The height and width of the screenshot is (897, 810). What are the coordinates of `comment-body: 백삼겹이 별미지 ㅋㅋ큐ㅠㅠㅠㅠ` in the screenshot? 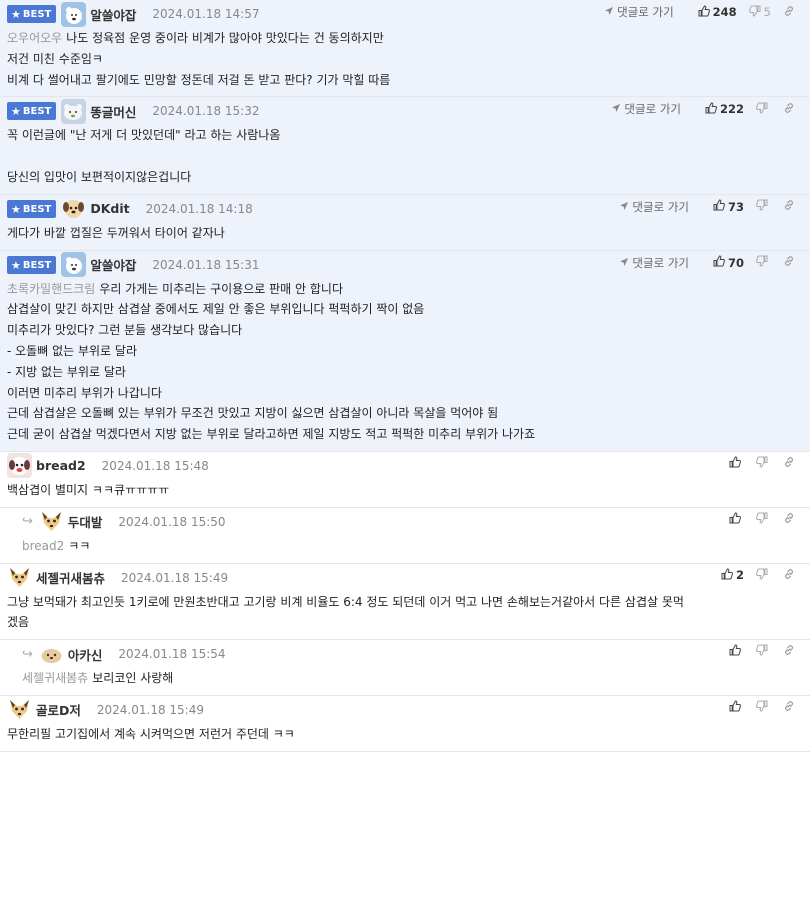 It's located at (403, 493).